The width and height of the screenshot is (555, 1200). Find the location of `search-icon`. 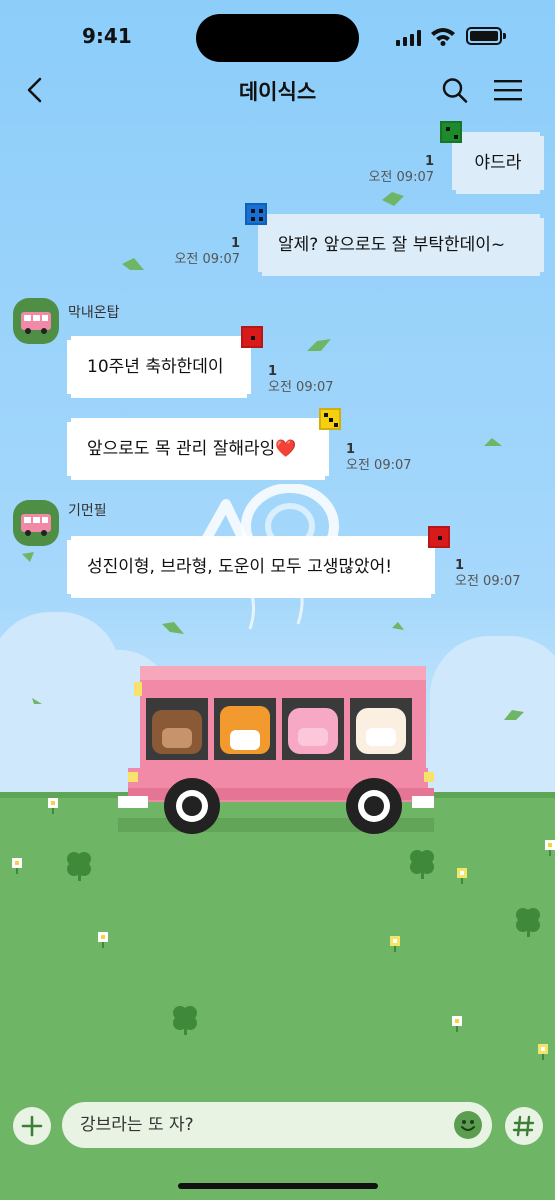

search-icon is located at coordinates (455, 90).